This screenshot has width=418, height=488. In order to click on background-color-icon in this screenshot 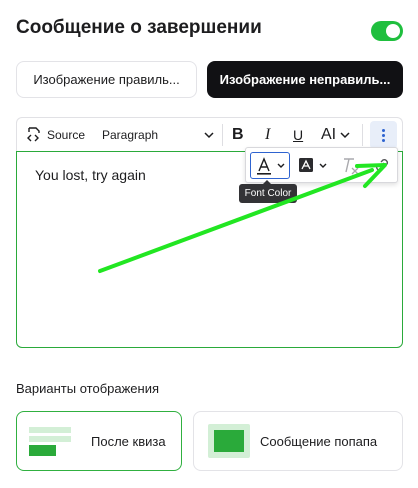, I will do `click(313, 165)`.